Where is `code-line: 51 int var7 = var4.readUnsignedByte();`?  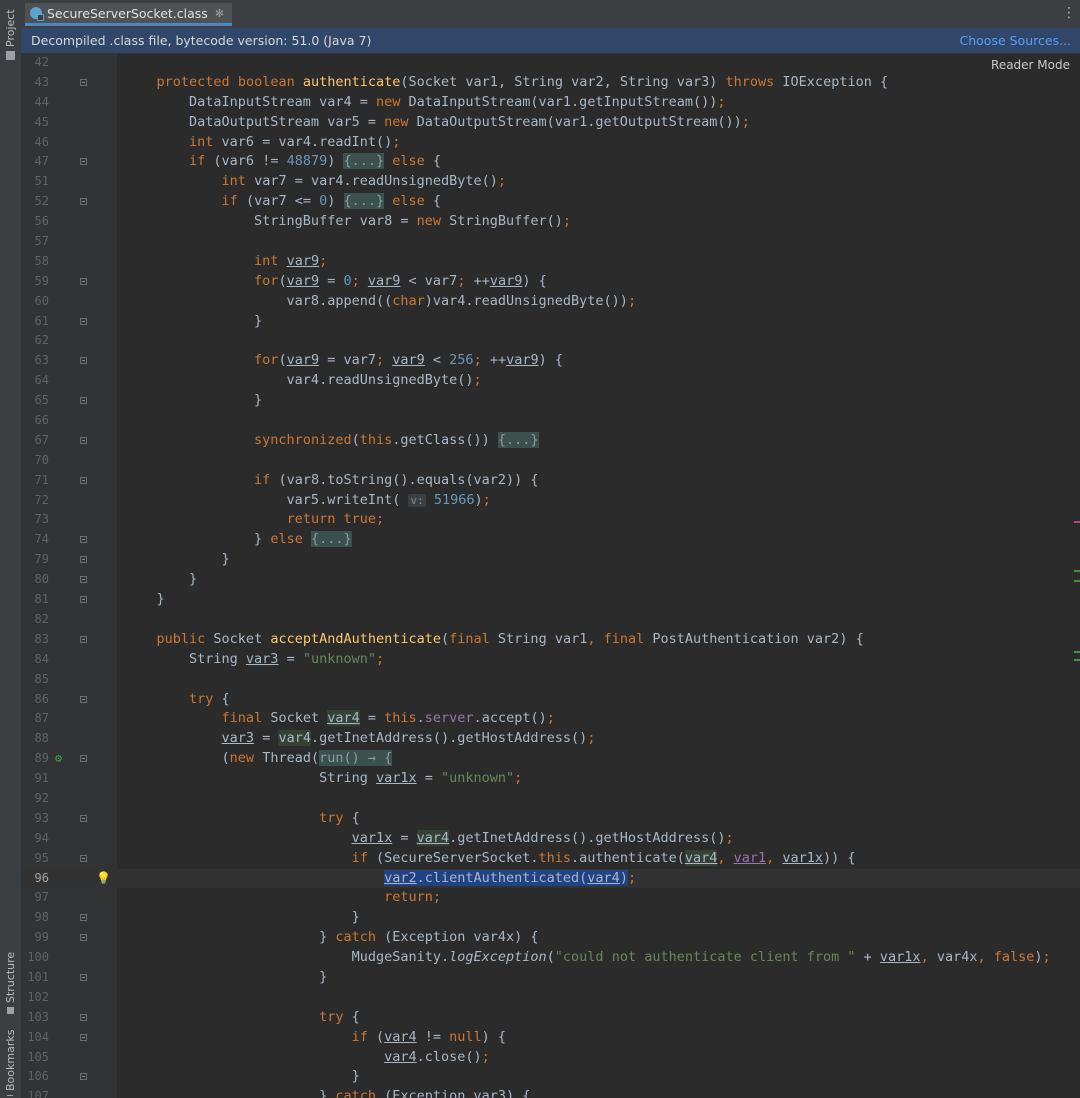
code-line: 51 int var7 = var4.readUnsignedByte(); is located at coordinates (550, 182).